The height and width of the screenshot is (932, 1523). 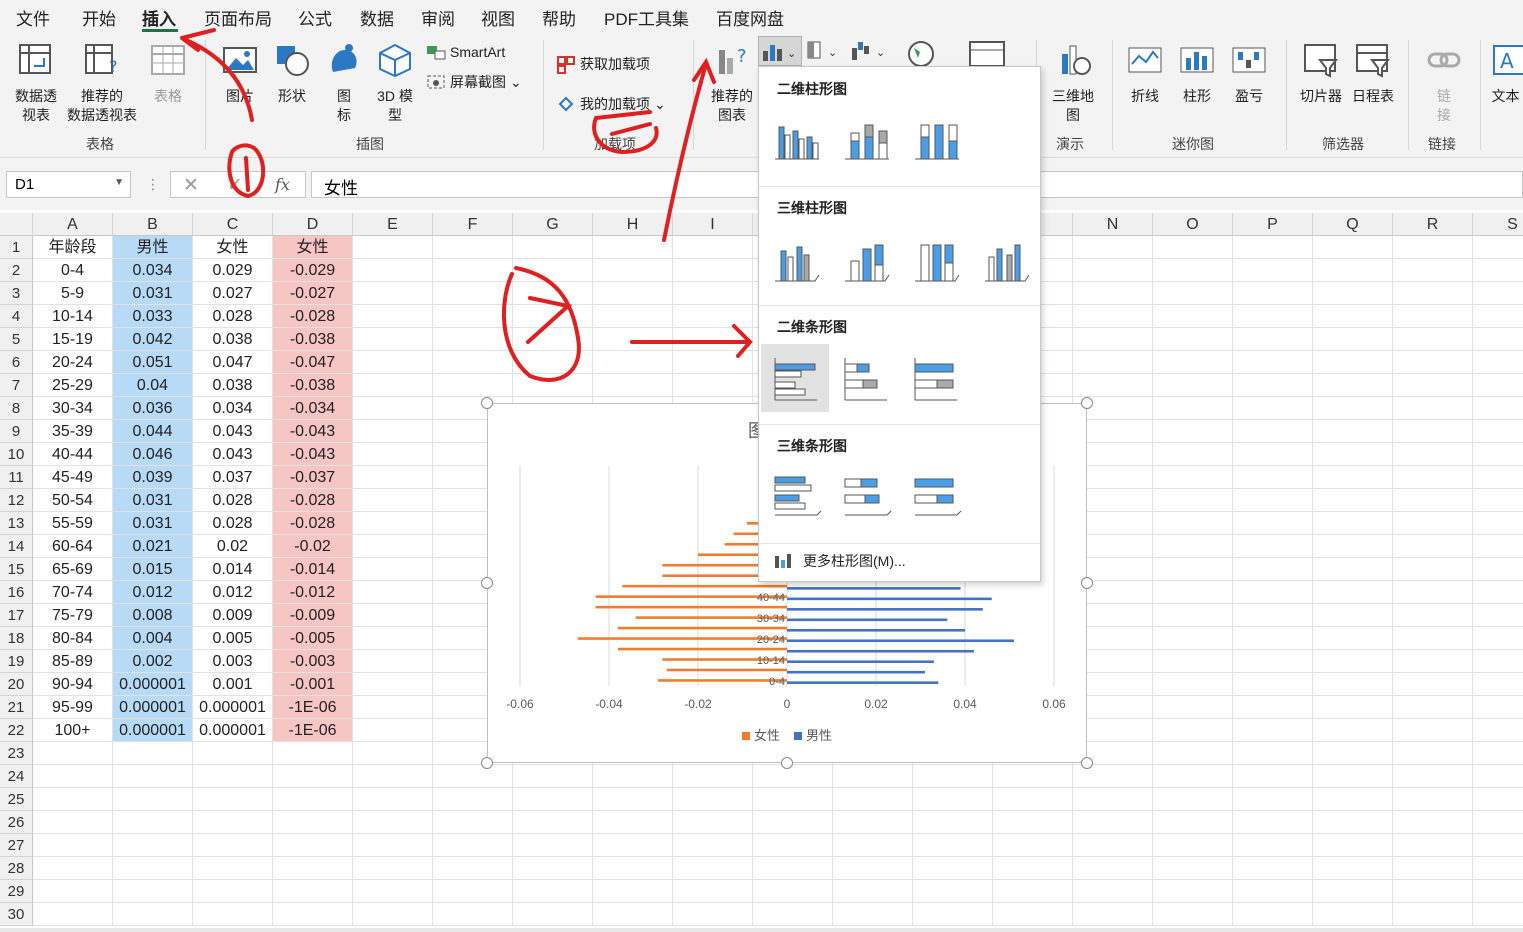 What do you see at coordinates (313, 684) in the screenshot?
I see `cell-D20: -0.001` at bounding box center [313, 684].